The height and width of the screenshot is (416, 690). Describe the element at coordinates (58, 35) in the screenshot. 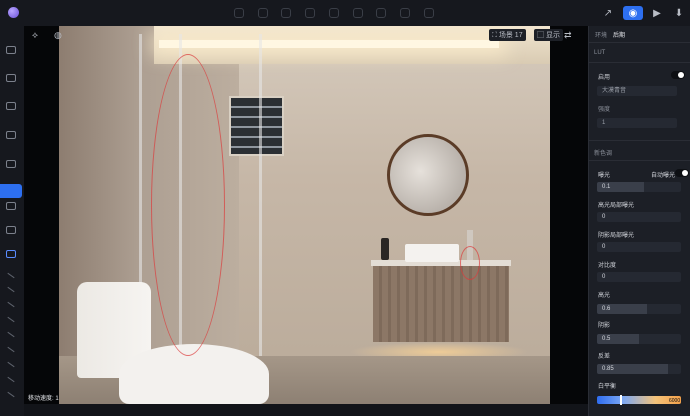

I see `globe-icon: ◍` at that location.